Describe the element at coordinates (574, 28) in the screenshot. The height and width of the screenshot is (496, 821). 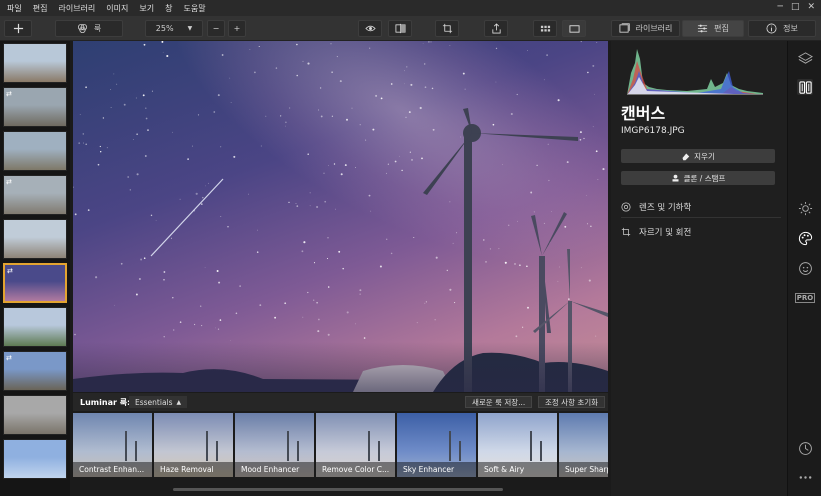
I see `single-view-button` at that location.